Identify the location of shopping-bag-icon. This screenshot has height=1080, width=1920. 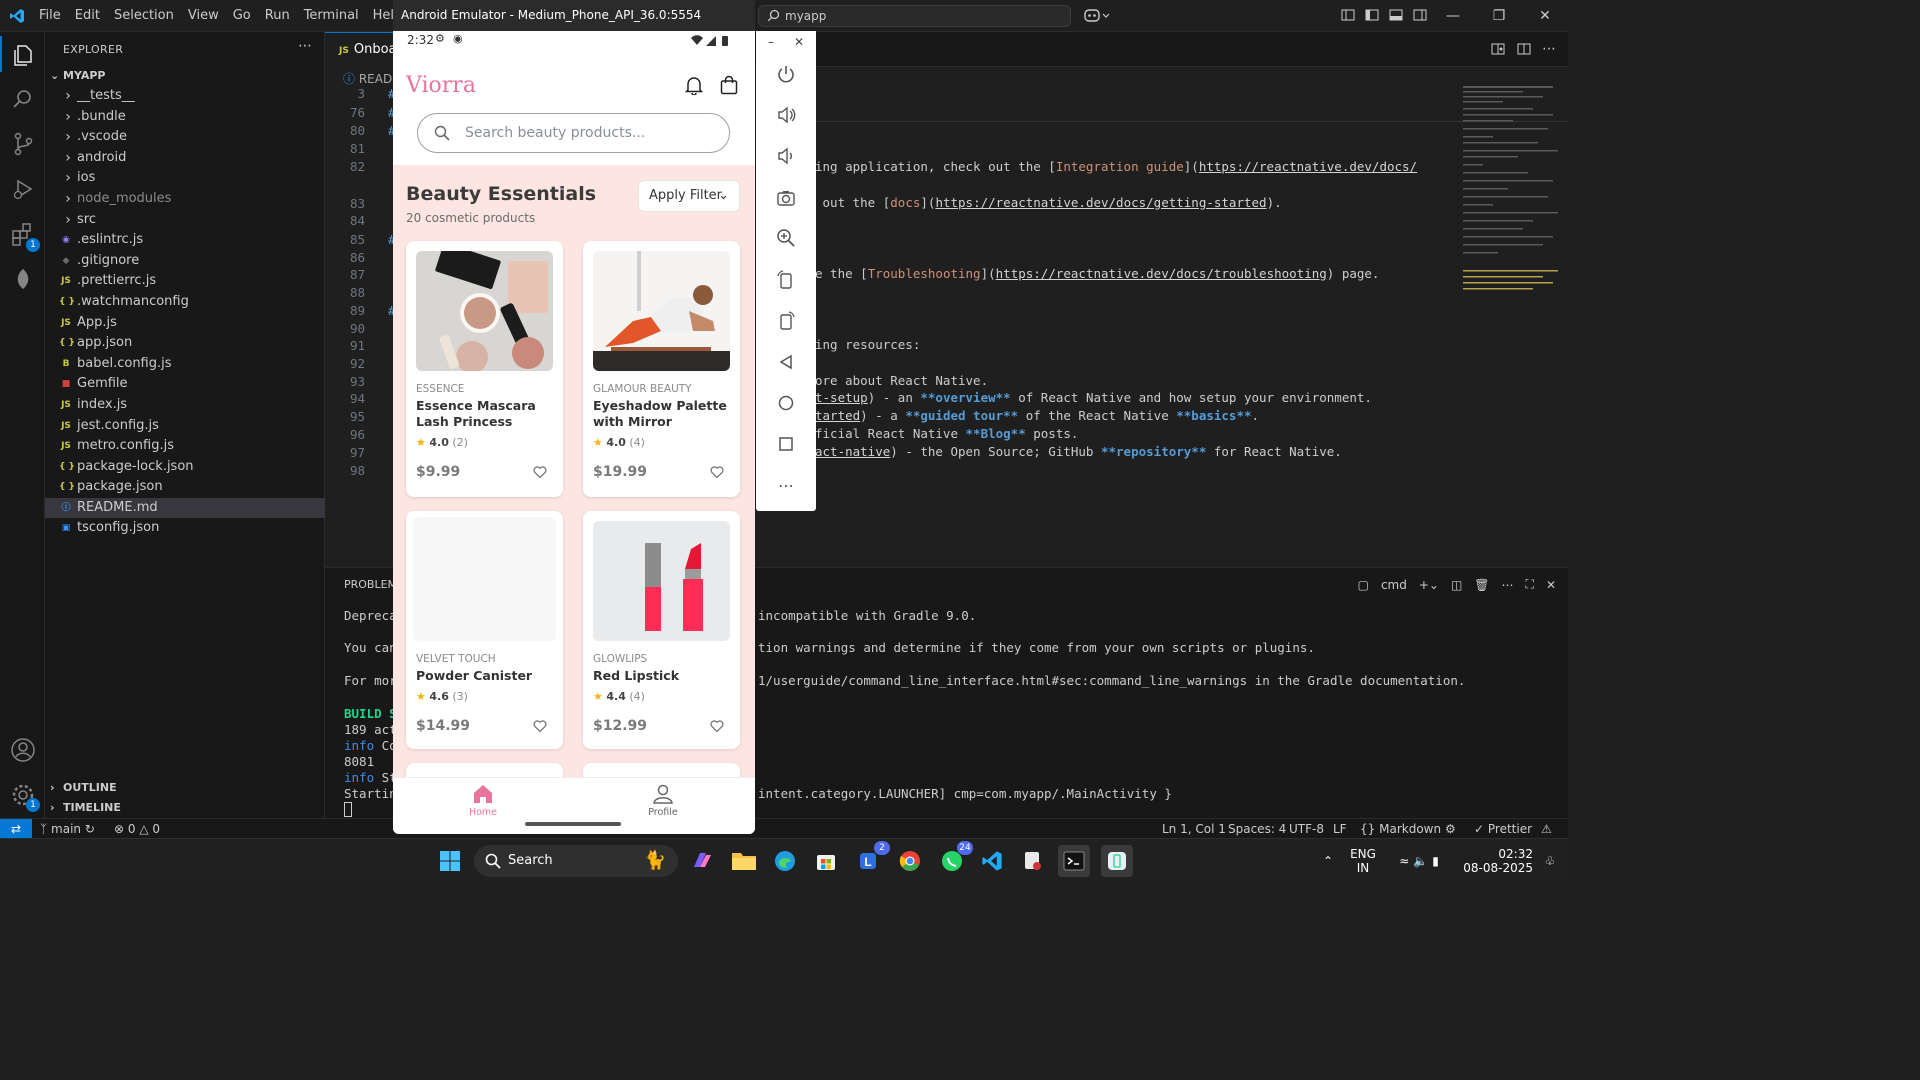
(729, 85).